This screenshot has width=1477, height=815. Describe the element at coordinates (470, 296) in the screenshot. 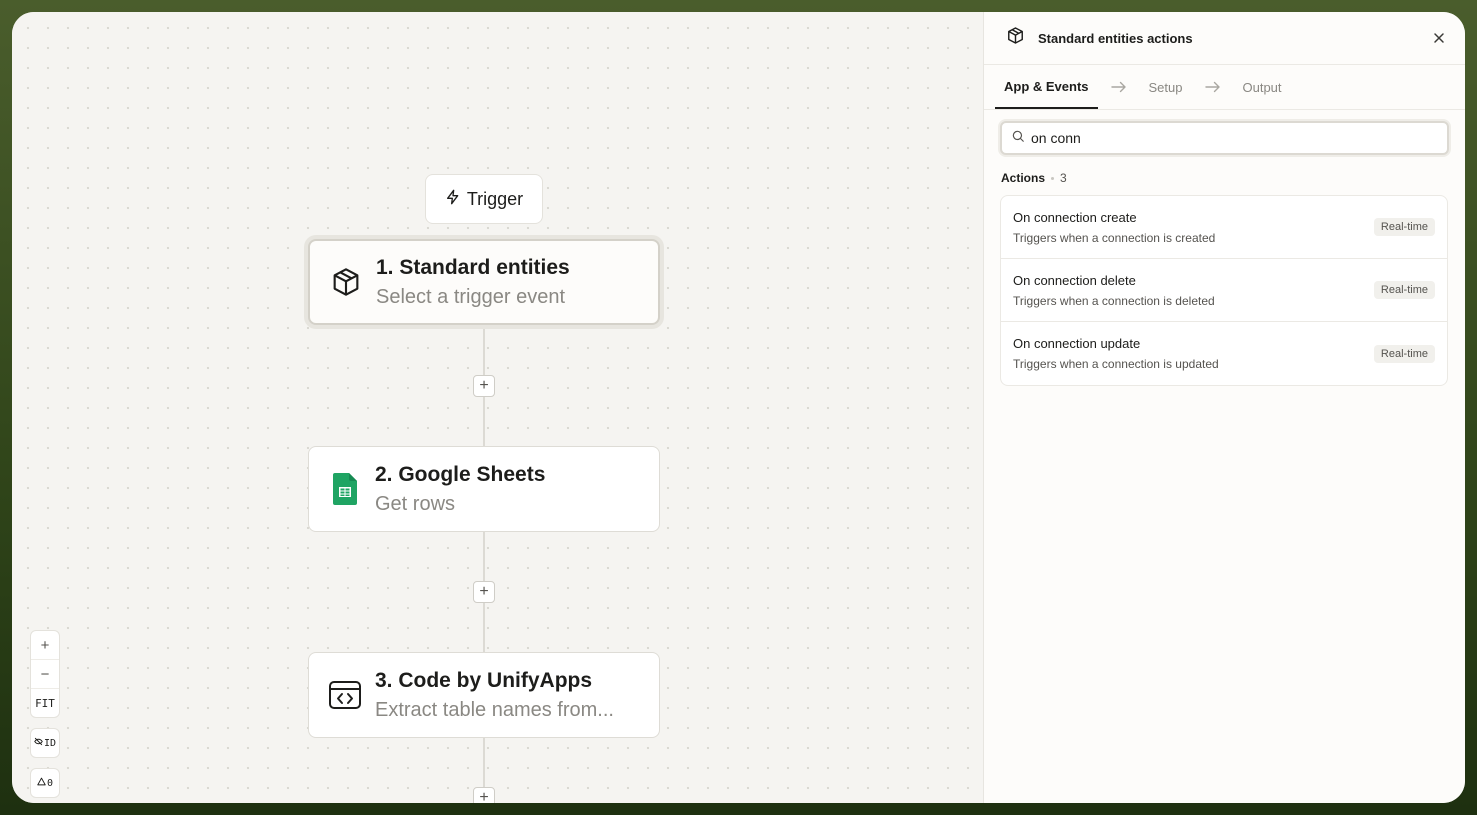

I see `node-subtitle: Select a trigger event` at that location.